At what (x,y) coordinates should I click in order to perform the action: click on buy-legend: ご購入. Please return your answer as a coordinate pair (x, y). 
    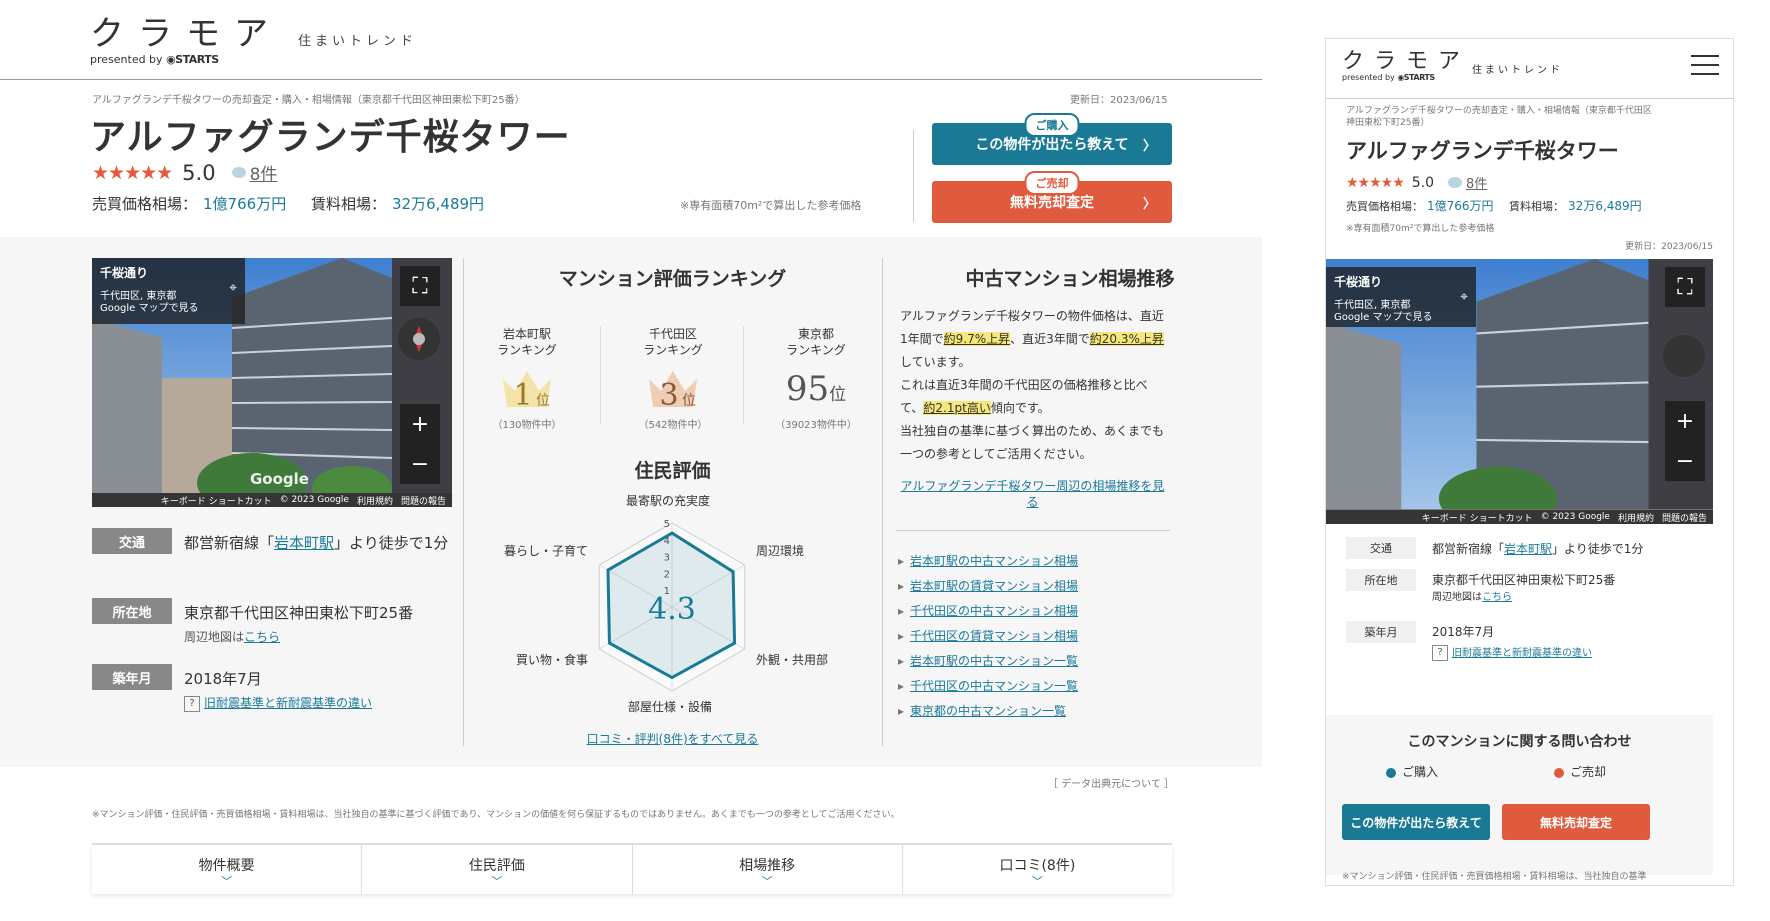
    Looking at the image, I should click on (1412, 771).